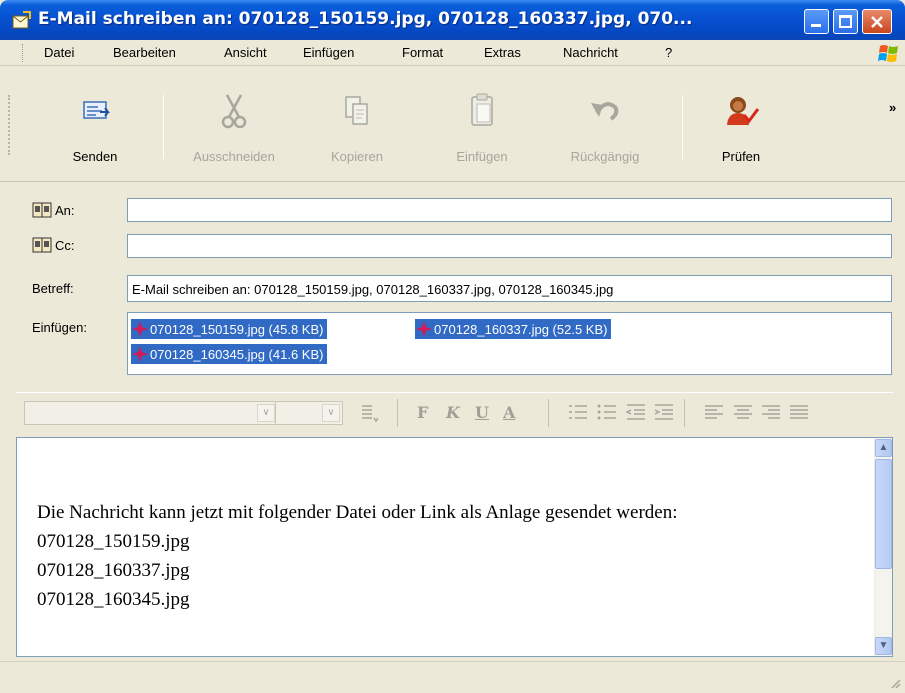  What do you see at coordinates (816, 21) in the screenshot?
I see `minimize-button` at bounding box center [816, 21].